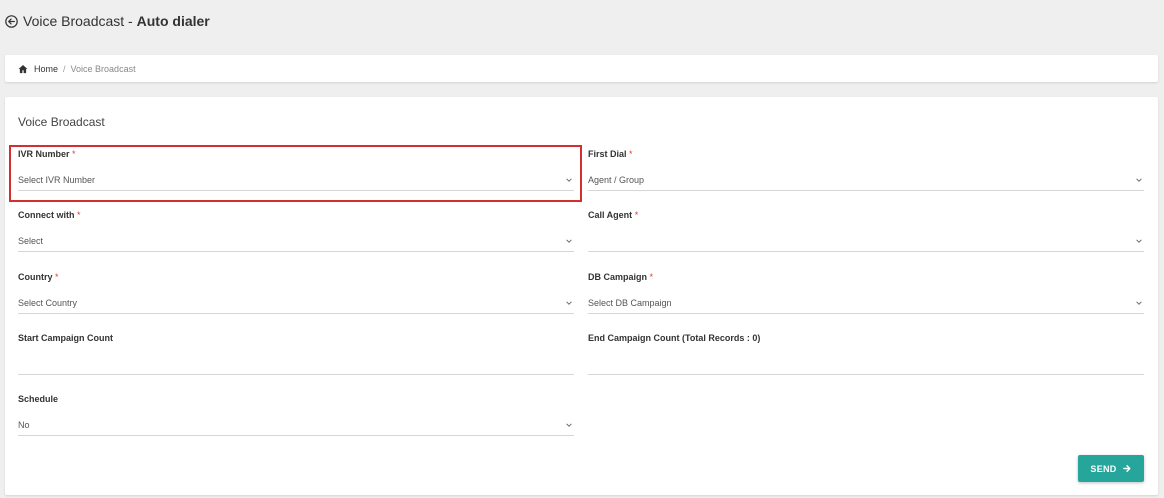  What do you see at coordinates (581, 68) in the screenshot?
I see `breadcrumb: Home / Voice Broadcast` at bounding box center [581, 68].